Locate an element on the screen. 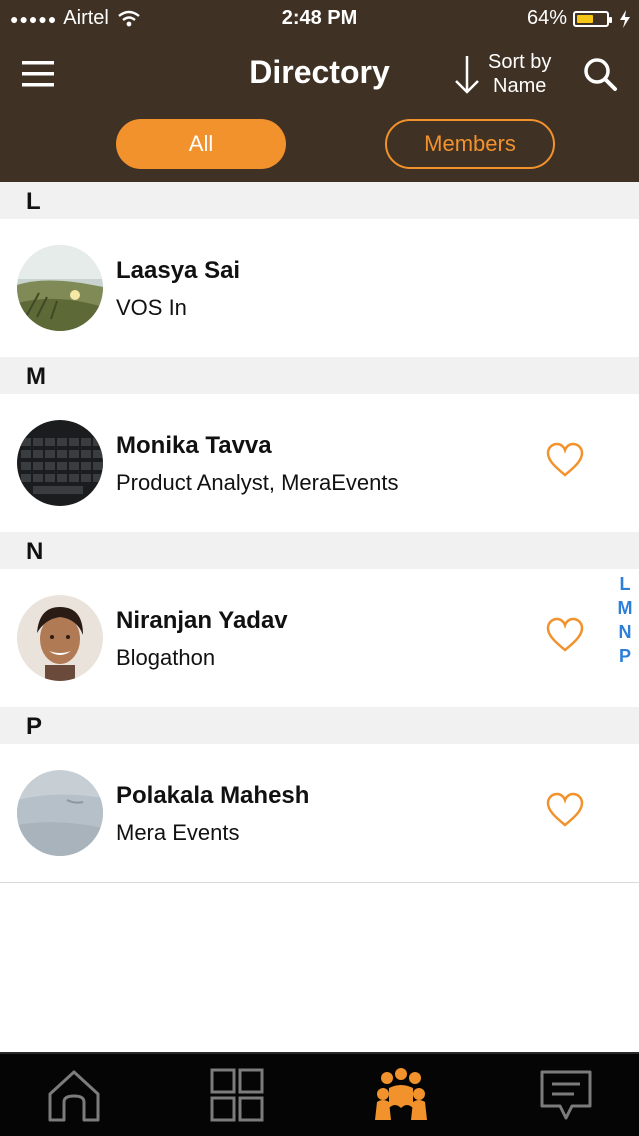 The image size is (639, 1136). status-bar: ●●●●● Airtel 2:48 PM 64% is located at coordinates (319, 18).